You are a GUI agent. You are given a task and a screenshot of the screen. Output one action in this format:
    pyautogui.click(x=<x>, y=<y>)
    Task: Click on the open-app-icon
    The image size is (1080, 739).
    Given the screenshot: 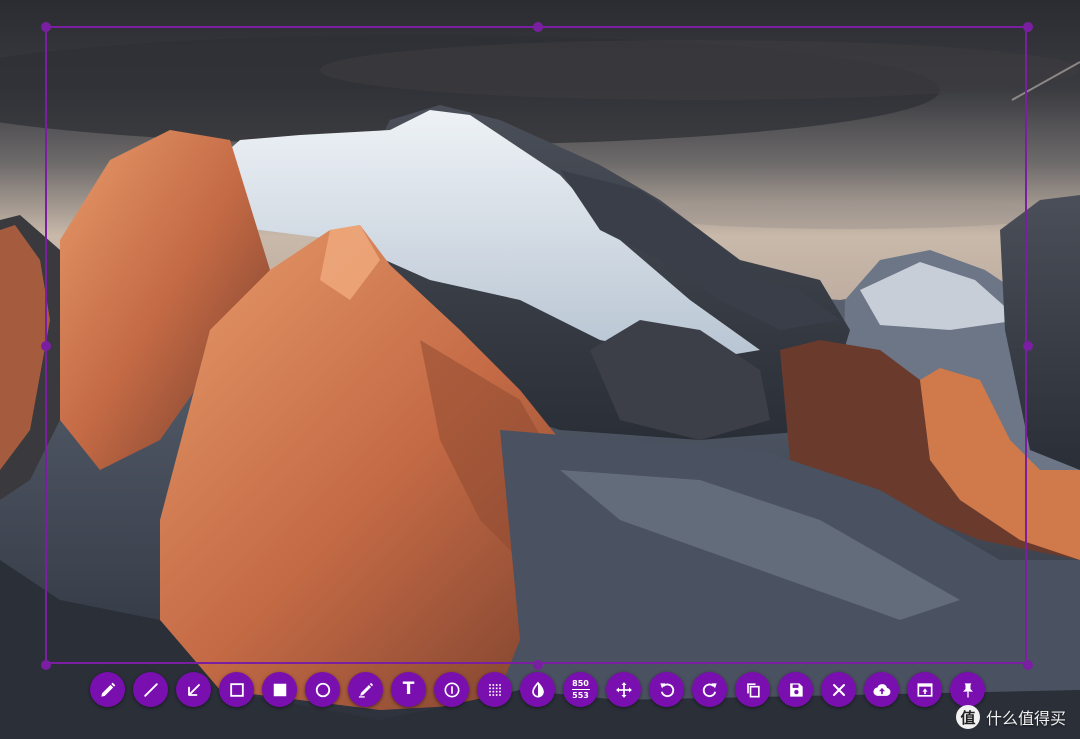 What is the action you would take?
    pyautogui.click(x=924, y=689)
    